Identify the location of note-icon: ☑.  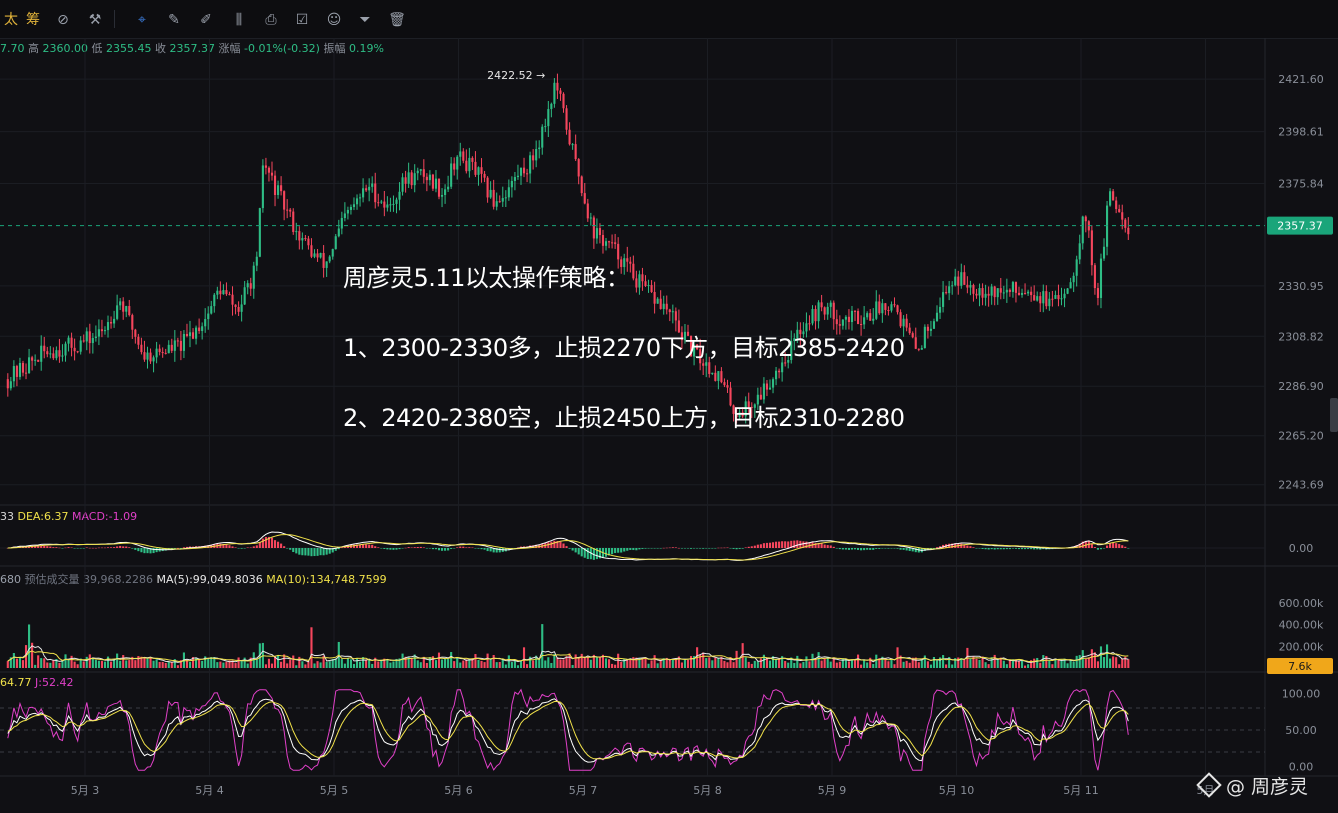
(302, 20).